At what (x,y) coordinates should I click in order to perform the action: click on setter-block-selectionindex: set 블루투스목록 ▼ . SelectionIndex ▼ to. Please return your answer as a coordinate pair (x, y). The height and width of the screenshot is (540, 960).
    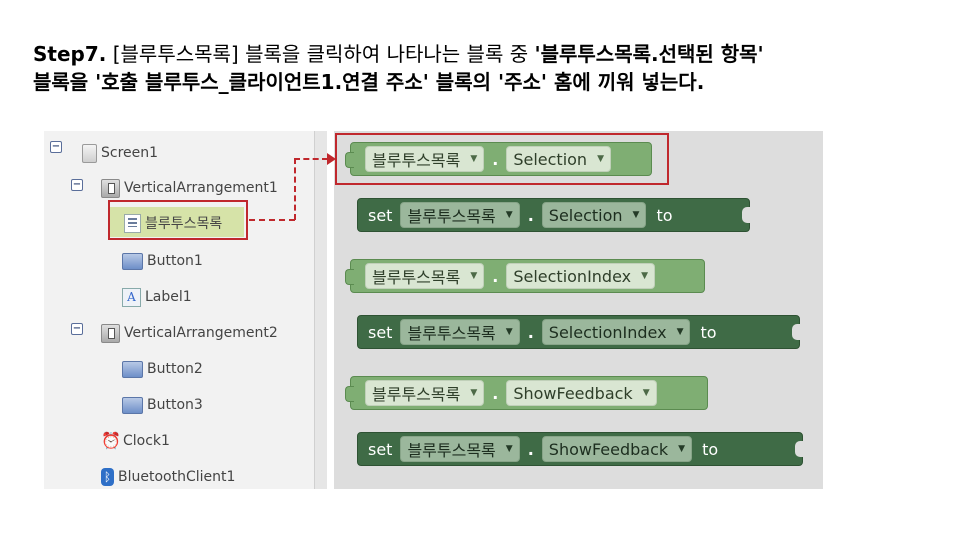
    Looking at the image, I should click on (578, 332).